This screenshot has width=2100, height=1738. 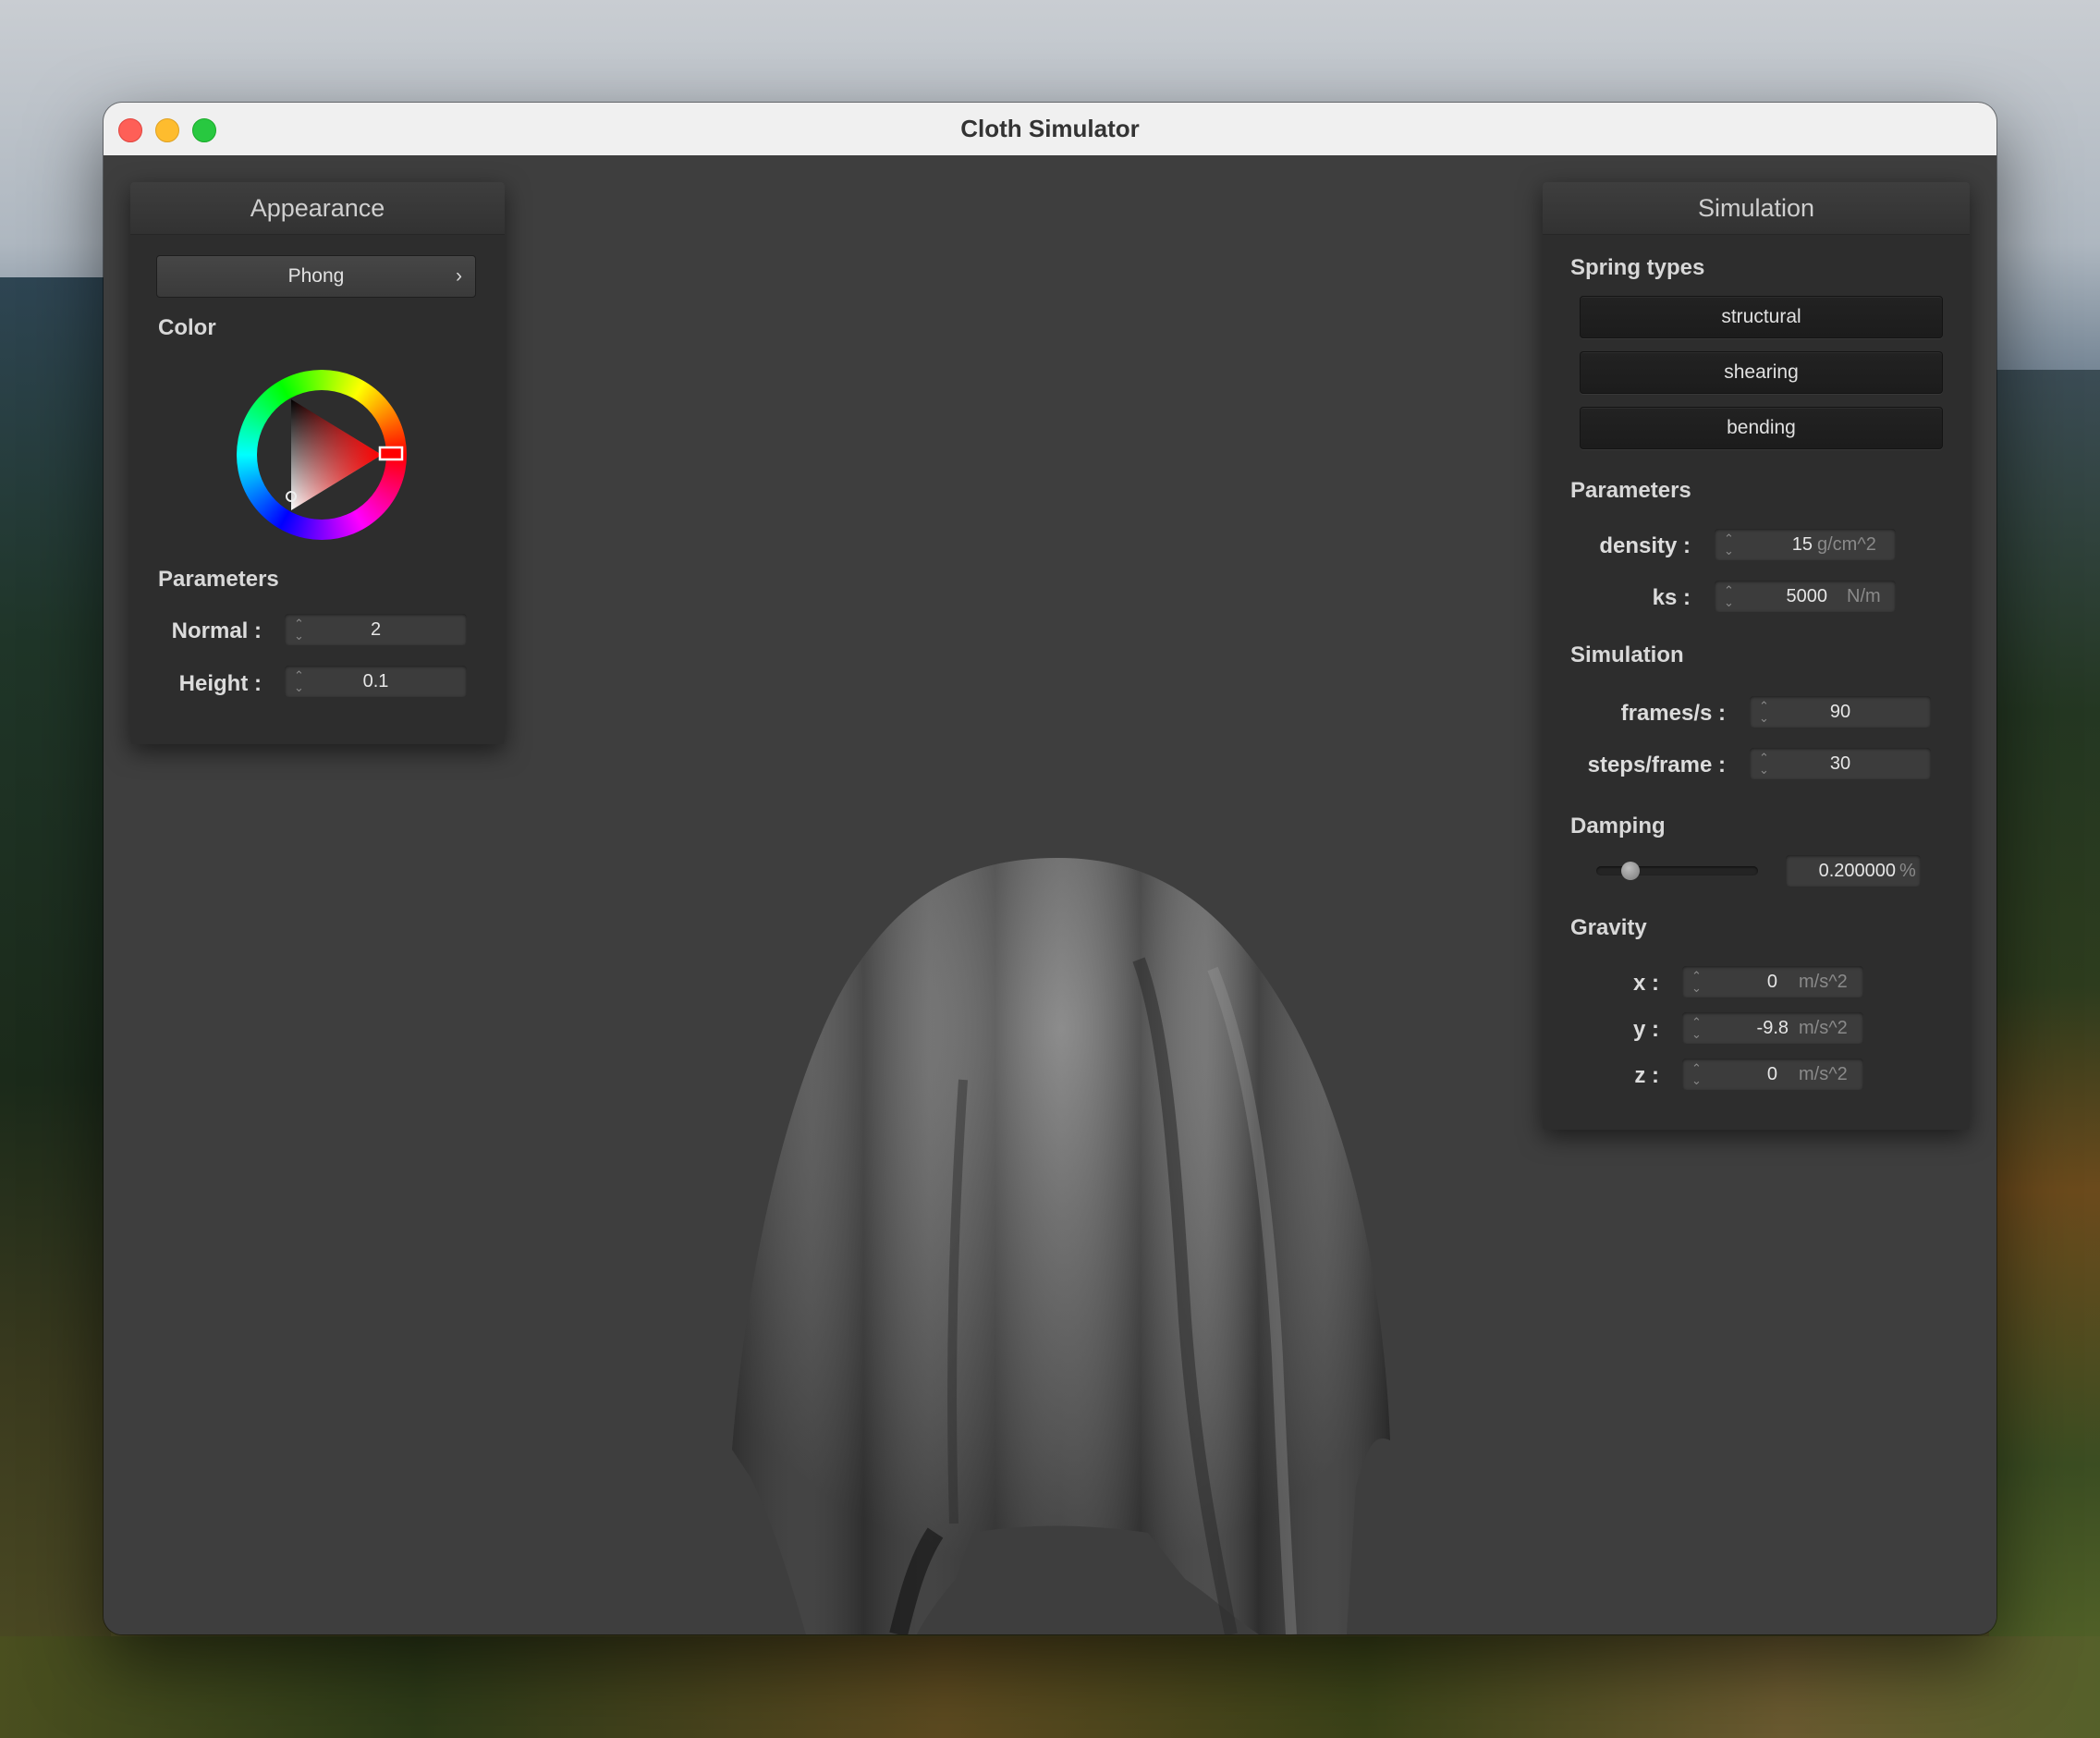 I want to click on height-value: 0.1, so click(x=375, y=681).